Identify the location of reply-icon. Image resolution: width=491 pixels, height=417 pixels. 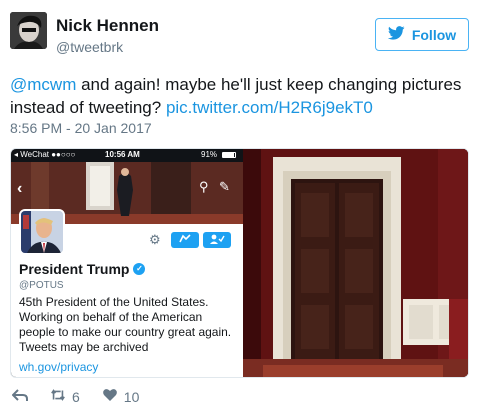
(19, 396).